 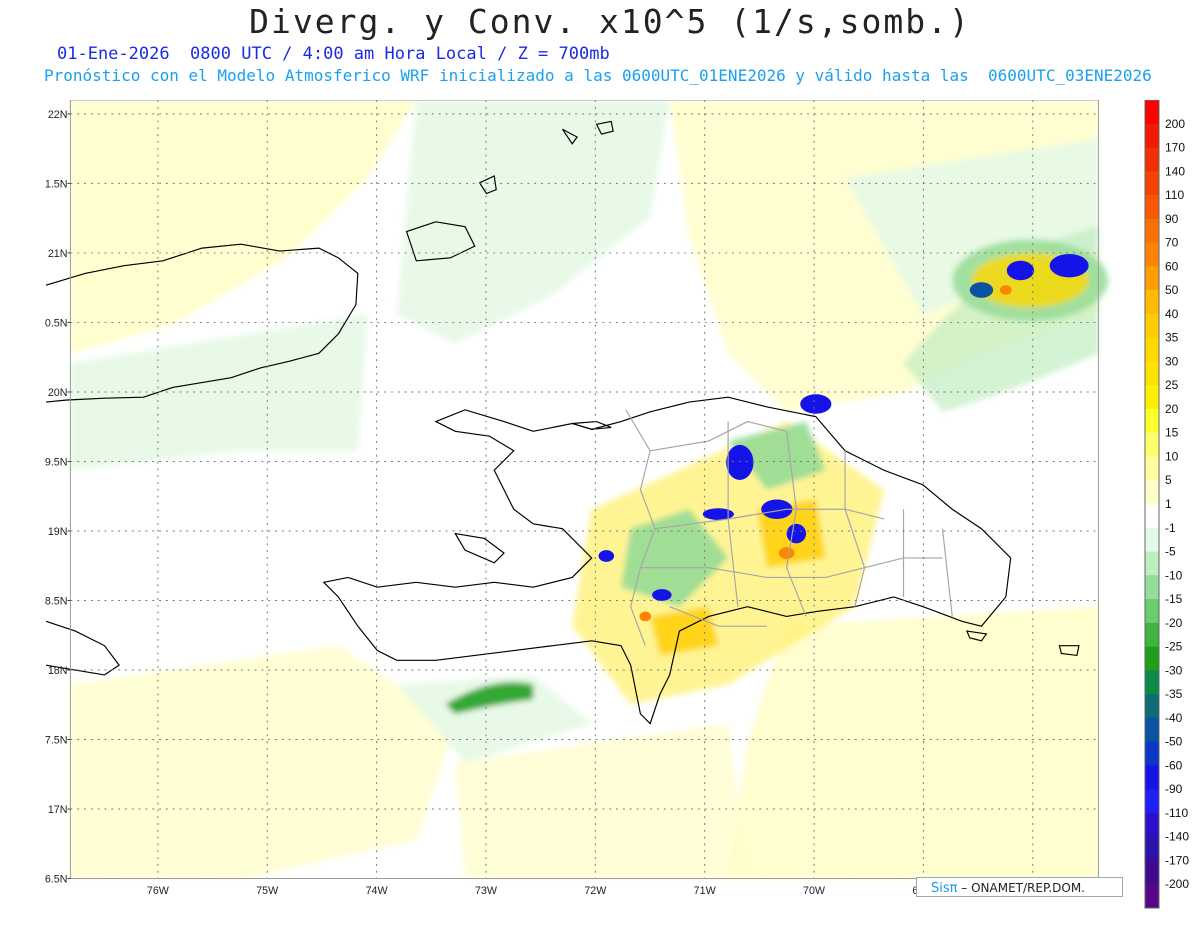 What do you see at coordinates (610, 21) in the screenshot?
I see `map-title: Diverg. y Conv. x10^5 (1/s,somb.)` at bounding box center [610, 21].